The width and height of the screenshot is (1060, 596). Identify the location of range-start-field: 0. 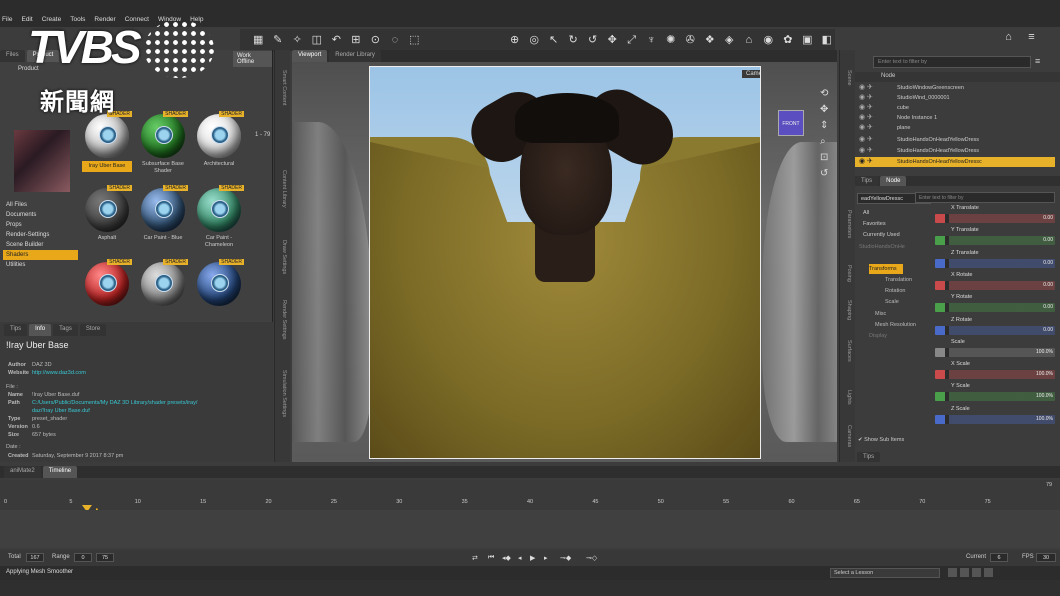
(83, 557).